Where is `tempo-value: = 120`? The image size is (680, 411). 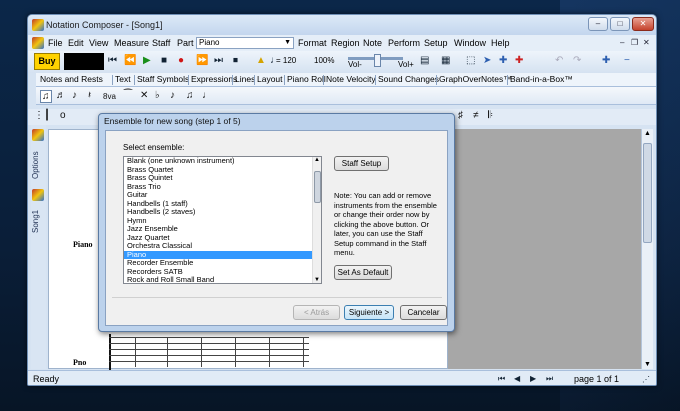
tempo-value: = 120 is located at coordinates (286, 60).